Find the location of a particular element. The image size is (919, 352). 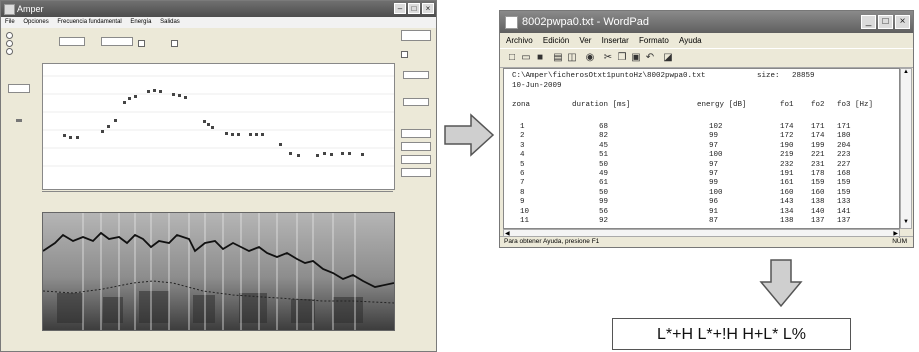

table-cell: 190 is located at coordinates (787, 145).